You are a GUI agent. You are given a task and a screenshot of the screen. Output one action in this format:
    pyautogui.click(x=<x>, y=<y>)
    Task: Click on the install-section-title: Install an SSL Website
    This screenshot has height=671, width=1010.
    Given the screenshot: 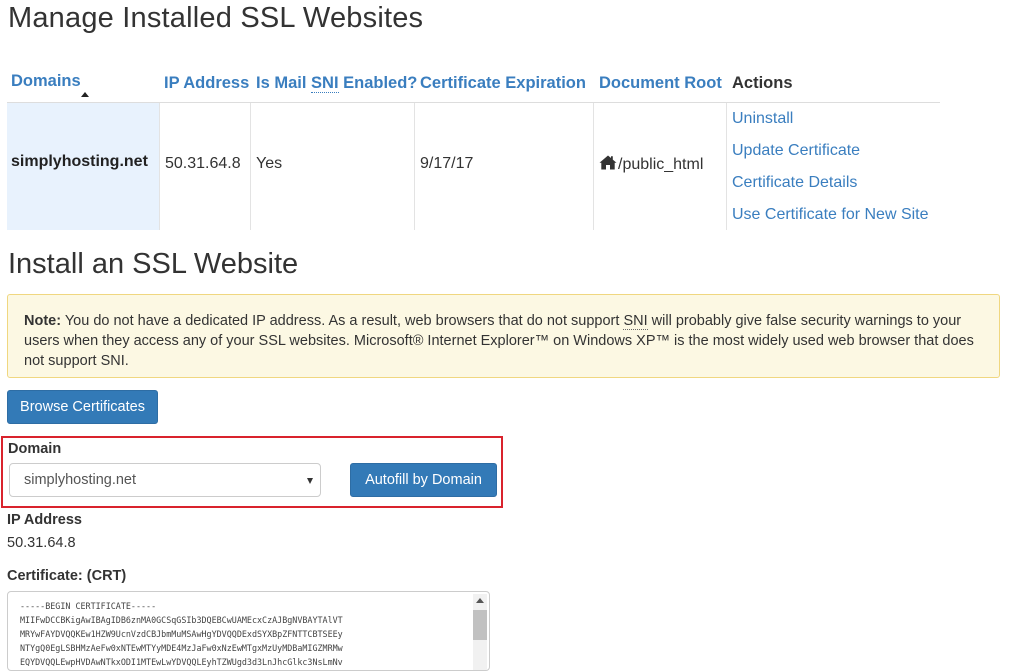 What is the action you would take?
    pyautogui.click(x=153, y=264)
    